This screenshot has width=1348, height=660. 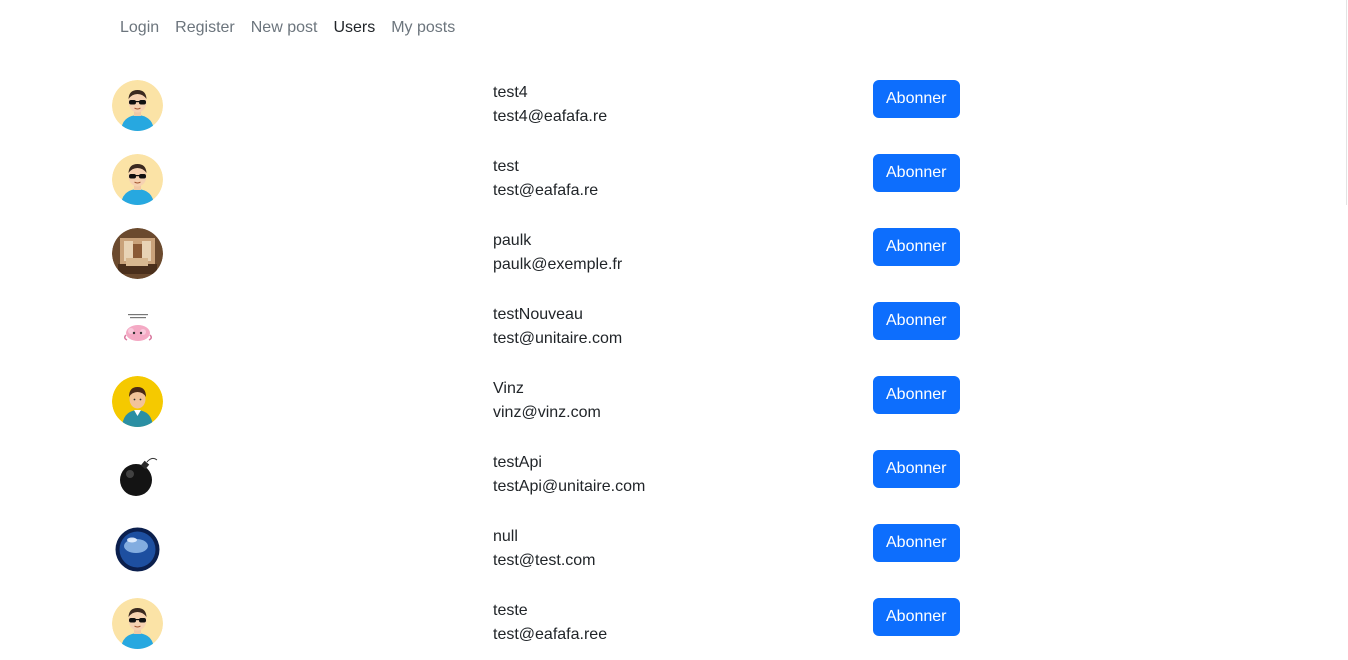 I want to click on username: teste, so click(x=510, y=610).